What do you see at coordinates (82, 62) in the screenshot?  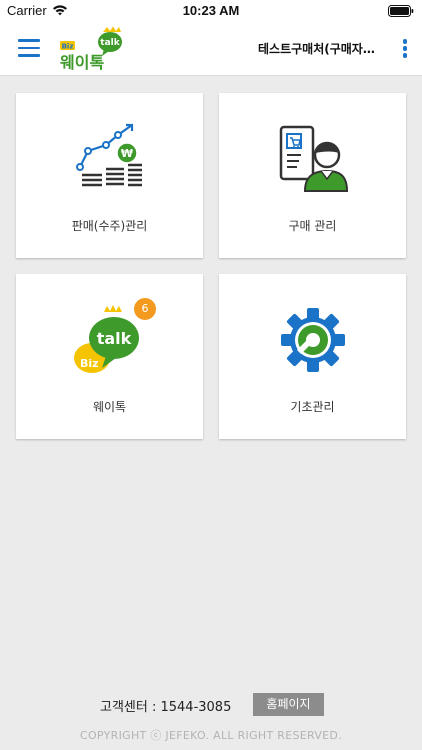 I see `svg-text: 웨이톡` at bounding box center [82, 62].